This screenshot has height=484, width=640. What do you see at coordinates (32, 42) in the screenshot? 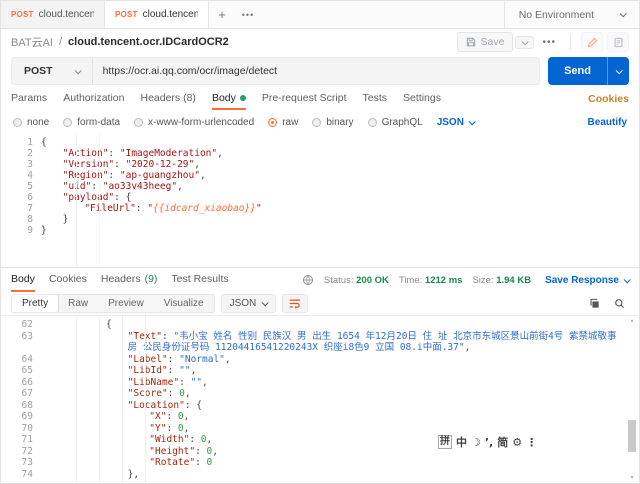
I see `breadcrumb-collection: BAT云AI` at bounding box center [32, 42].